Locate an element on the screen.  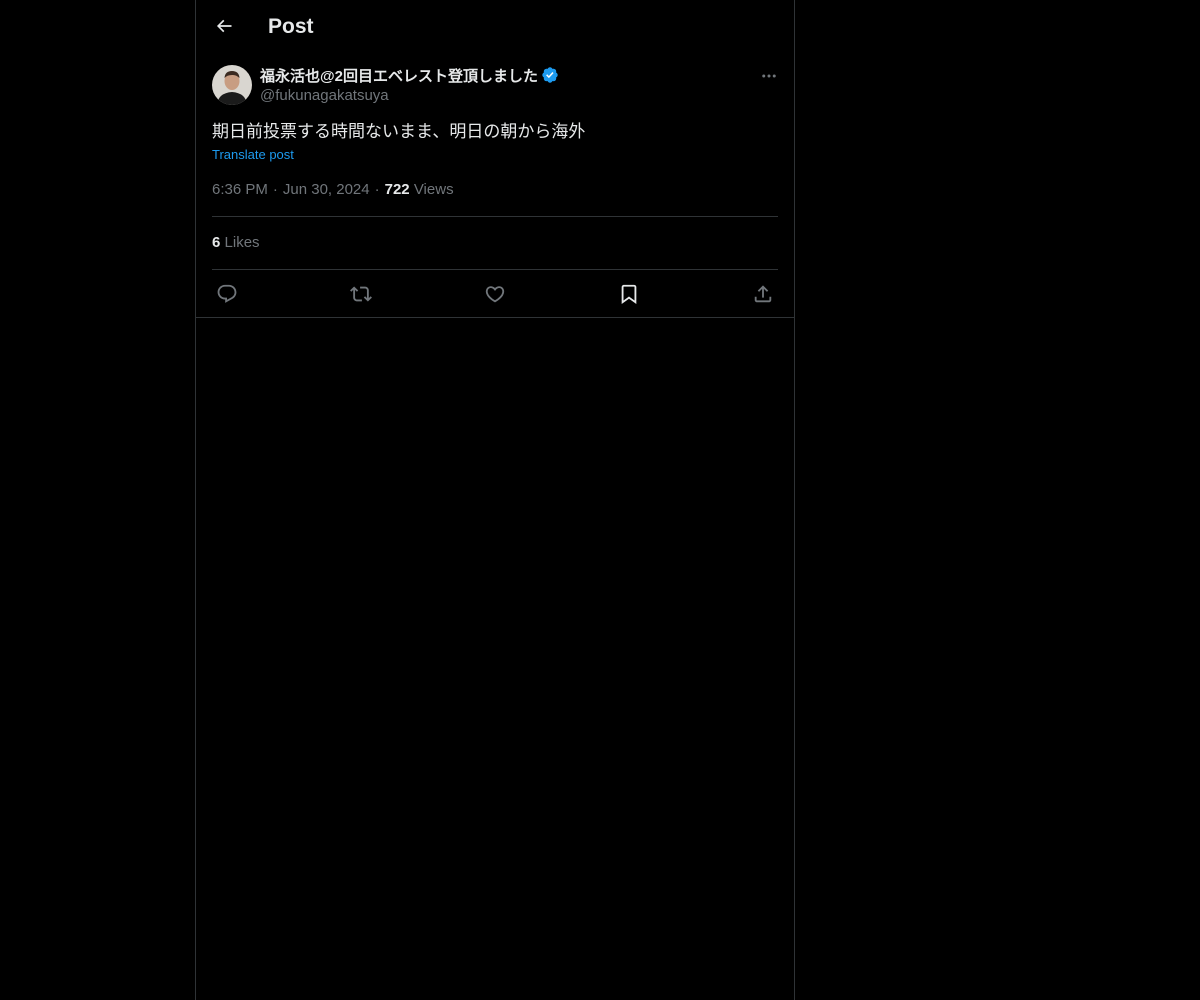
post-actions is located at coordinates (495, 294).